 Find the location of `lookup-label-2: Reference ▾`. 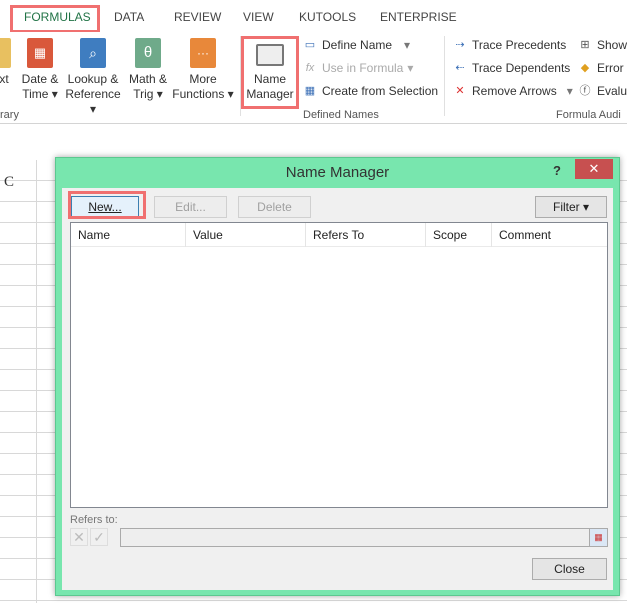

lookup-label-2: Reference ▾ is located at coordinates (93, 101).